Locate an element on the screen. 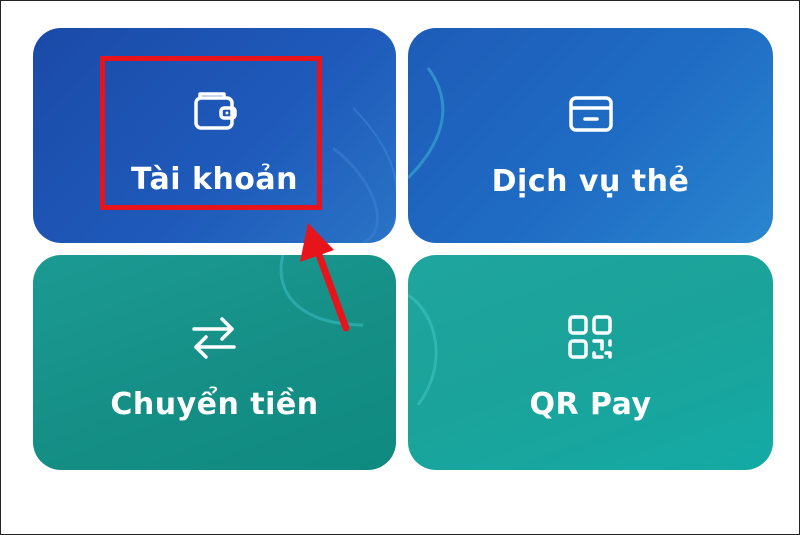 Image resolution: width=800 pixels, height=535 pixels. card-services-label: Dịch vụ thẻ is located at coordinates (590, 181).